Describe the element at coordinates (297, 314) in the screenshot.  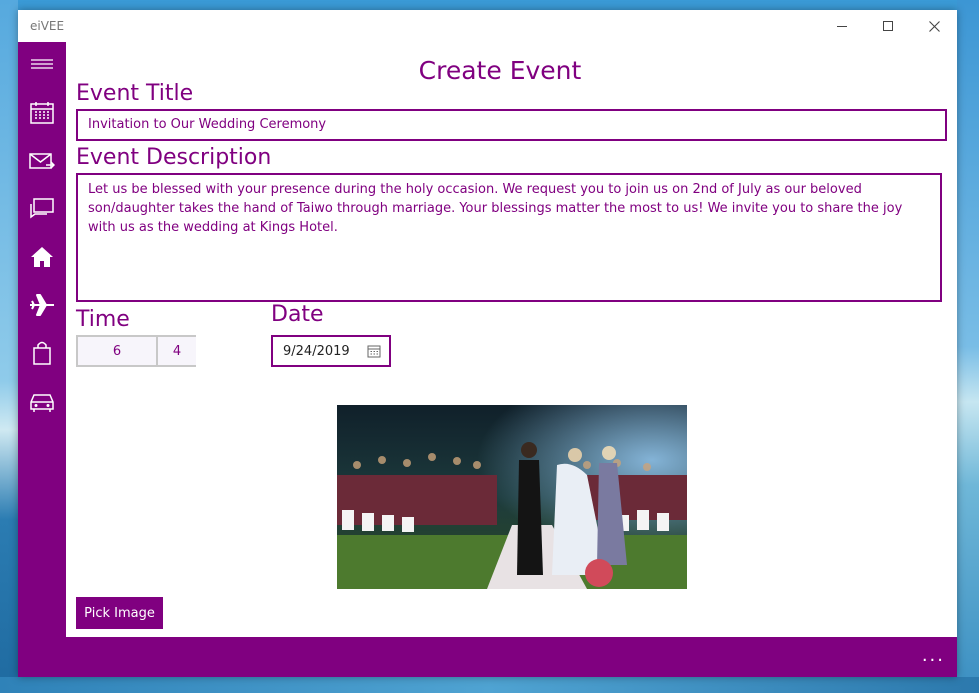
I see `date-label: Date` at that location.